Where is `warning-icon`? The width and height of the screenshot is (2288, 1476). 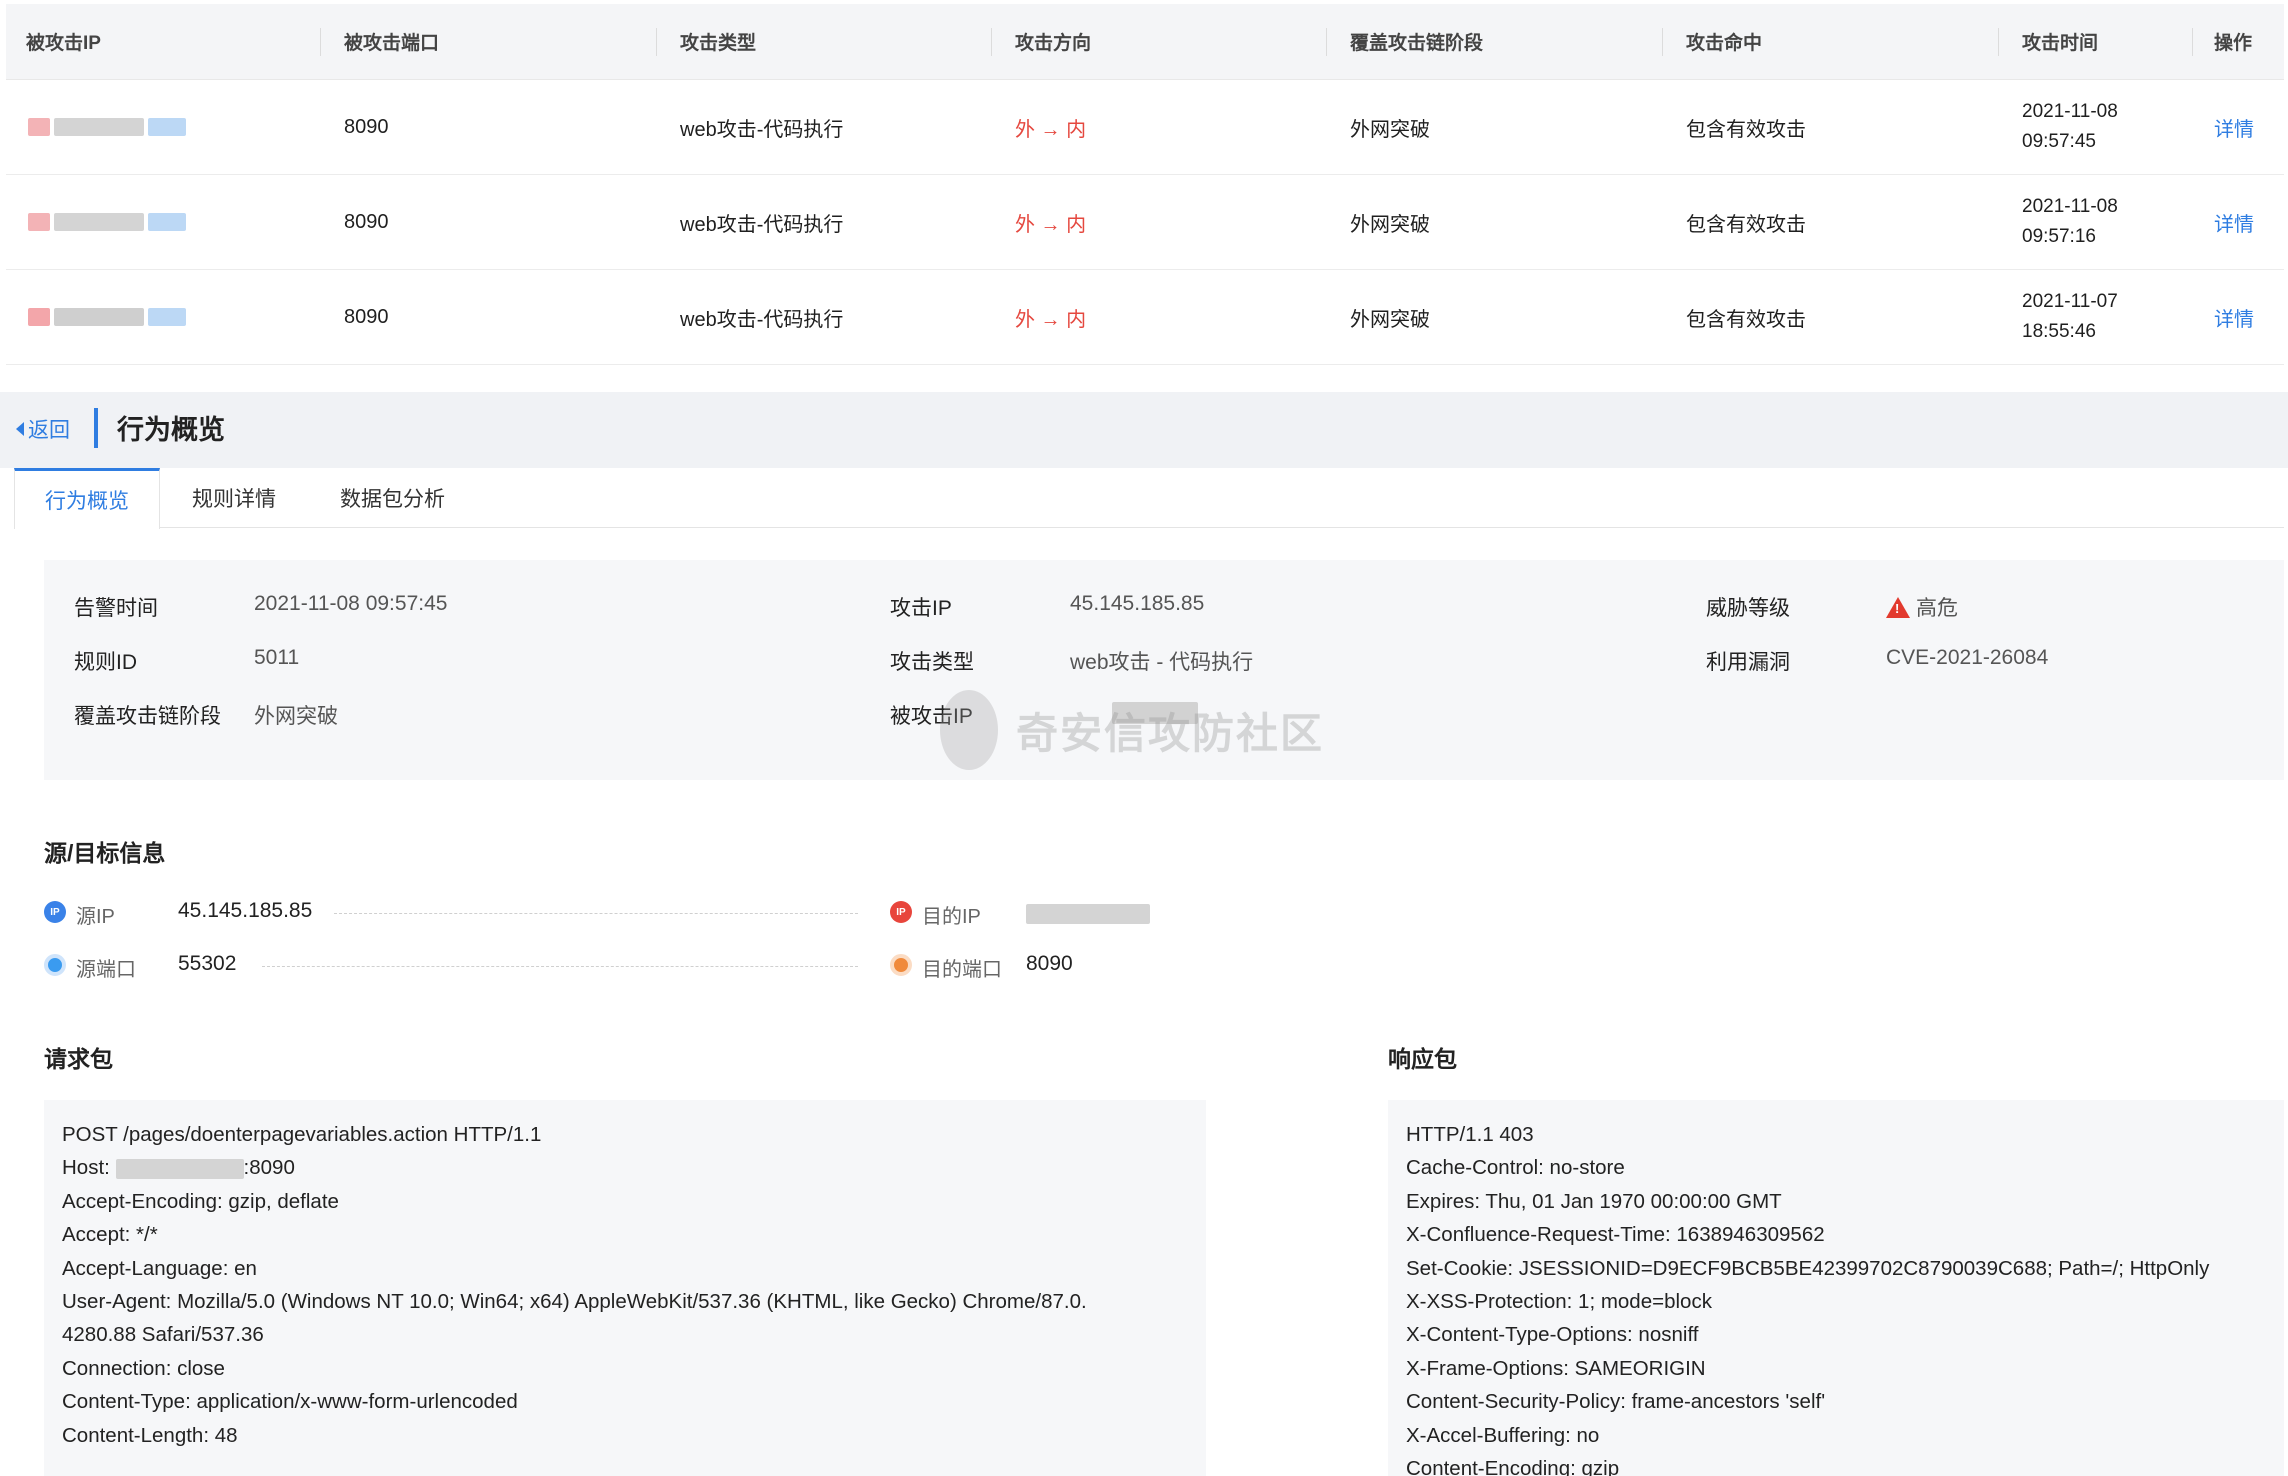 warning-icon is located at coordinates (1898, 607).